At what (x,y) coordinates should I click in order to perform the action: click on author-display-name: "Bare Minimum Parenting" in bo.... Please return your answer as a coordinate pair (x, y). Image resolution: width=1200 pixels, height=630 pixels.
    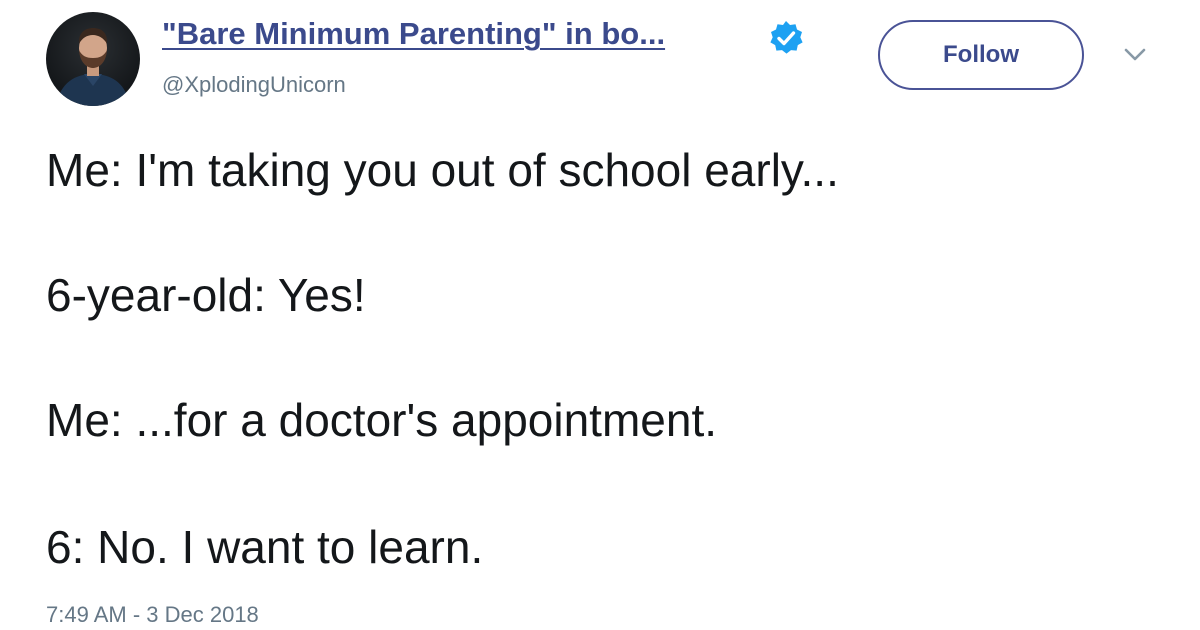
    Looking at the image, I should click on (413, 34).